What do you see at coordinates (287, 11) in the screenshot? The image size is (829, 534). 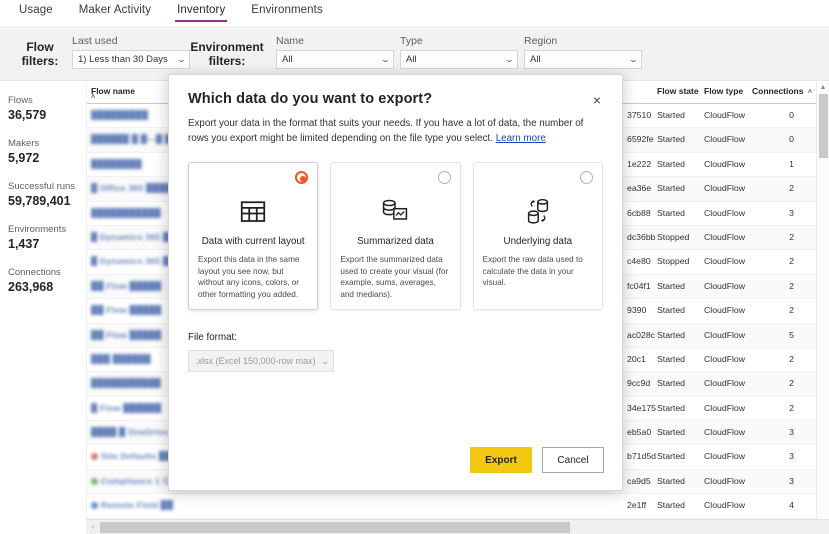 I see `tab-environments: Environments` at bounding box center [287, 11].